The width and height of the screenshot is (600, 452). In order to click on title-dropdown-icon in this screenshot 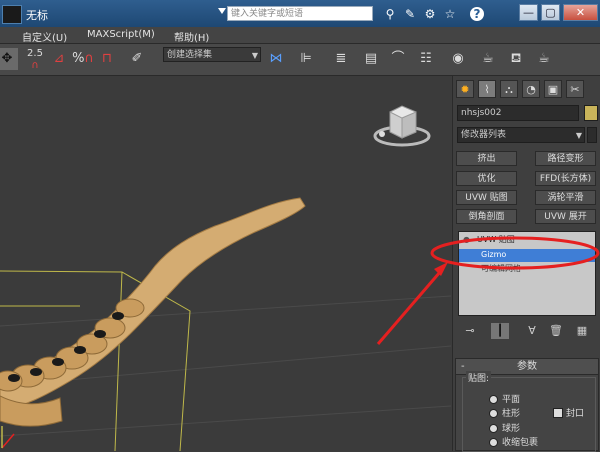, I will do `click(222, 11)`.